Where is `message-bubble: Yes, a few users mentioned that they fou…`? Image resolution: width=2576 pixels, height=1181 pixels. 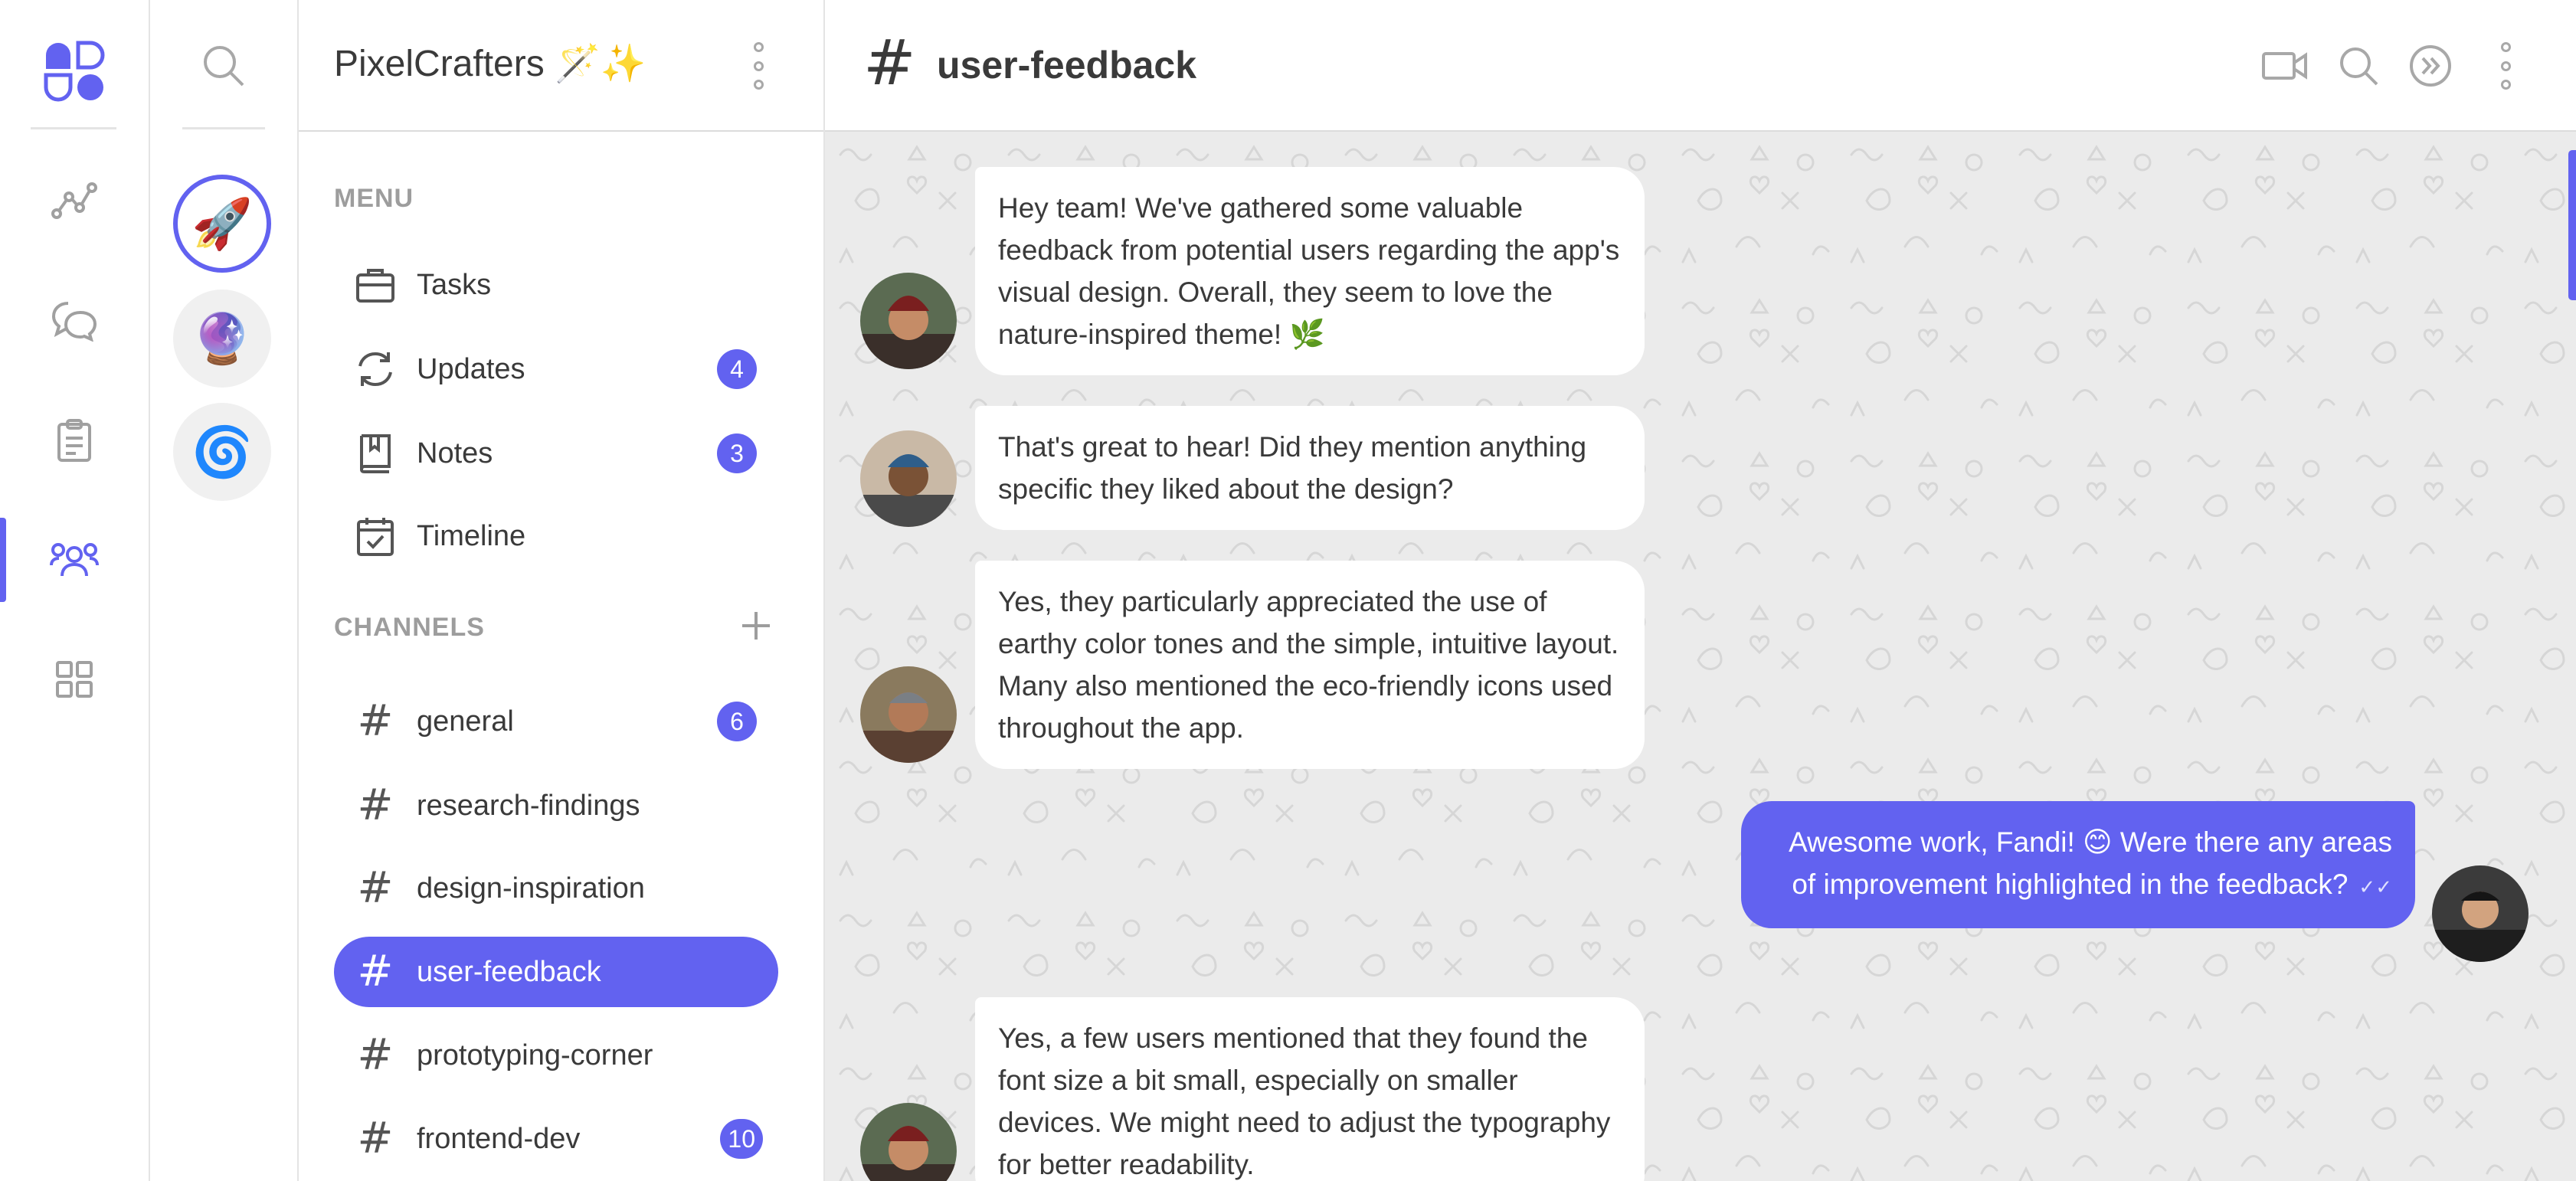
message-bubble: Yes, a few users mentioned that they fou… is located at coordinates (1310, 1089).